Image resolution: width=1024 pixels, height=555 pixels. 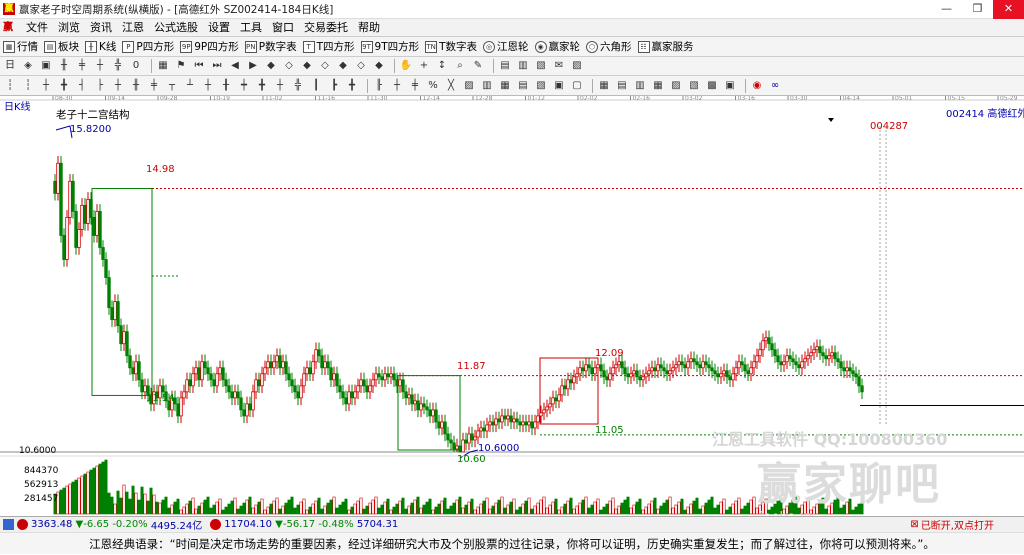 I want to click on toolbar-gann-wheel-button: ◎ 江恩轮, so click(x=506, y=46).